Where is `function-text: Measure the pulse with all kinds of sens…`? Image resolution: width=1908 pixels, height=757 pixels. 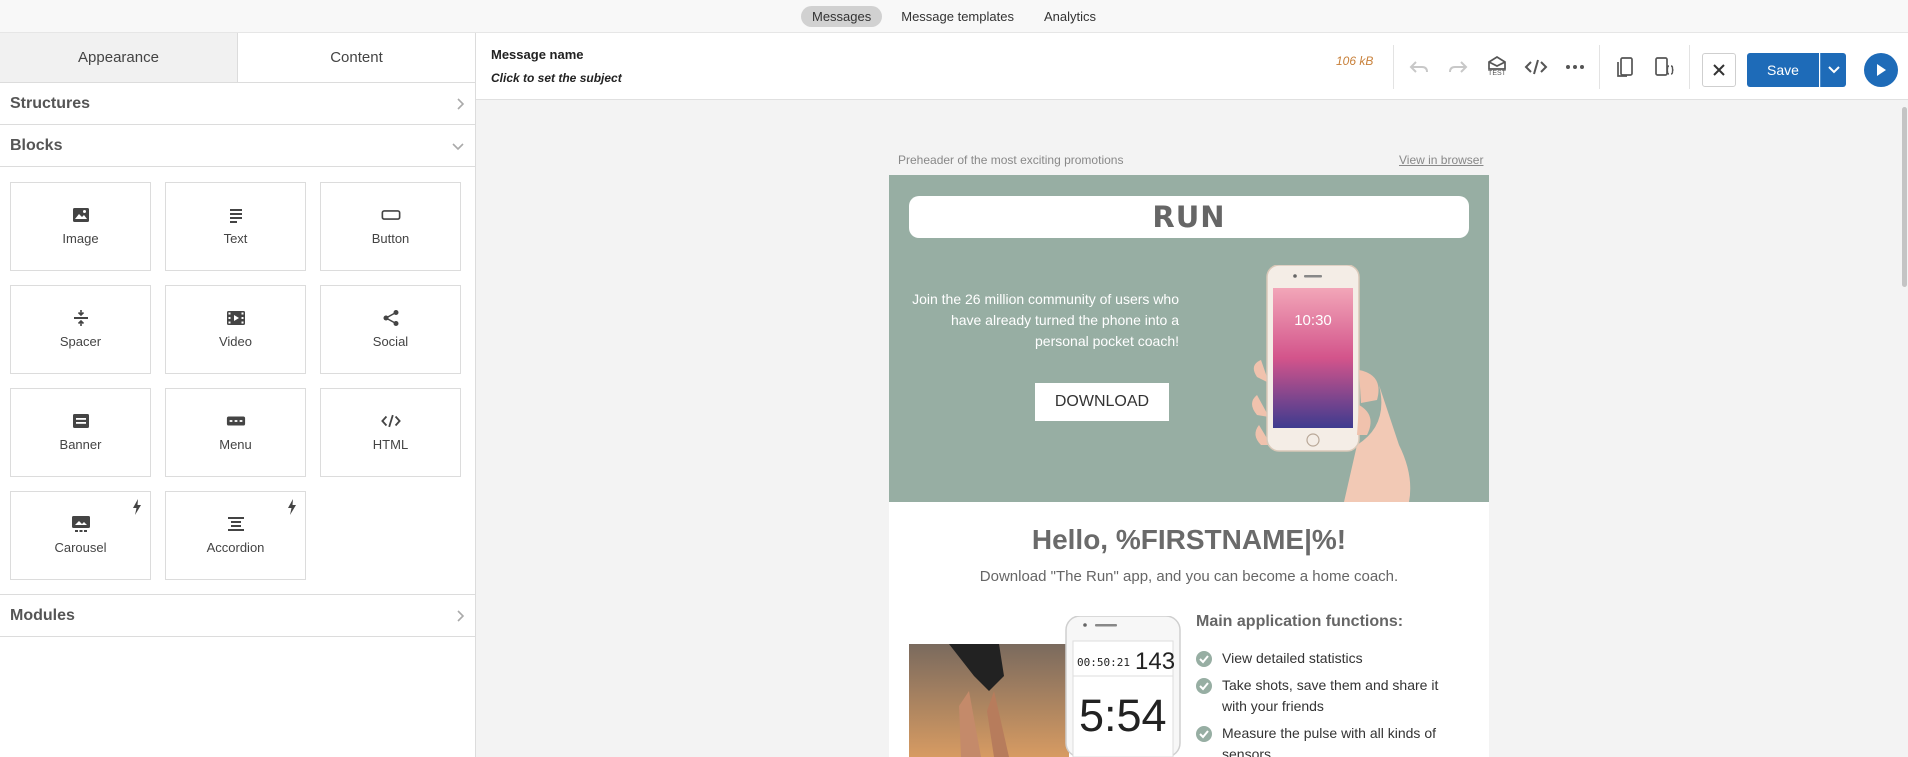 function-text: Measure the pulse with all kinds of sens… is located at coordinates (1329, 741).